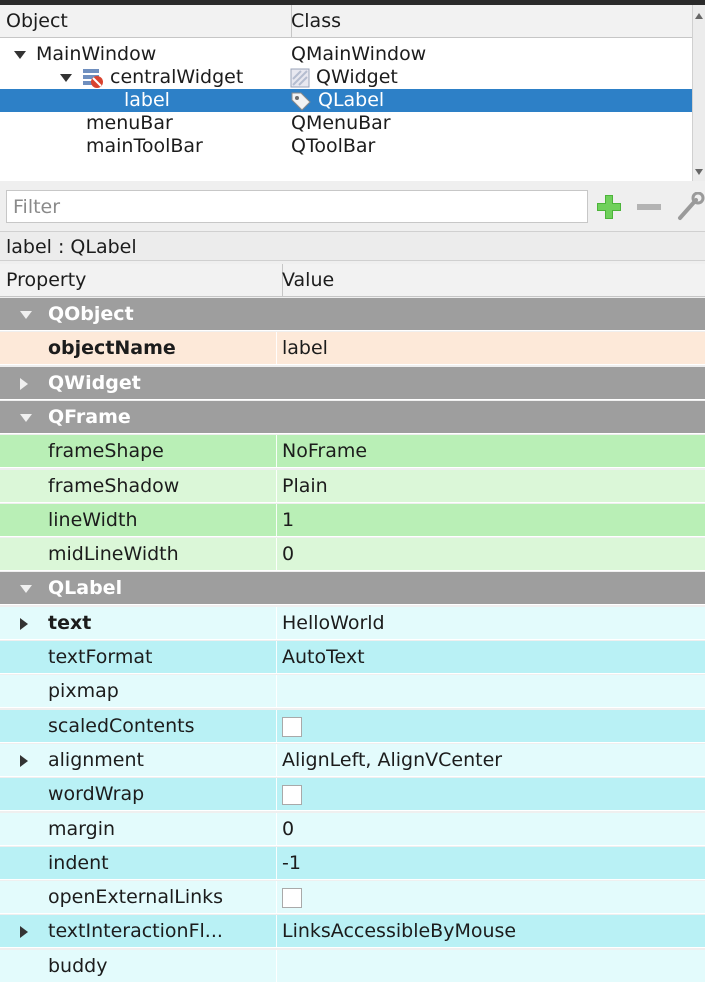 Image resolution: width=705 pixels, height=983 pixels. I want to click on scroll-up-icon, so click(699, 16).